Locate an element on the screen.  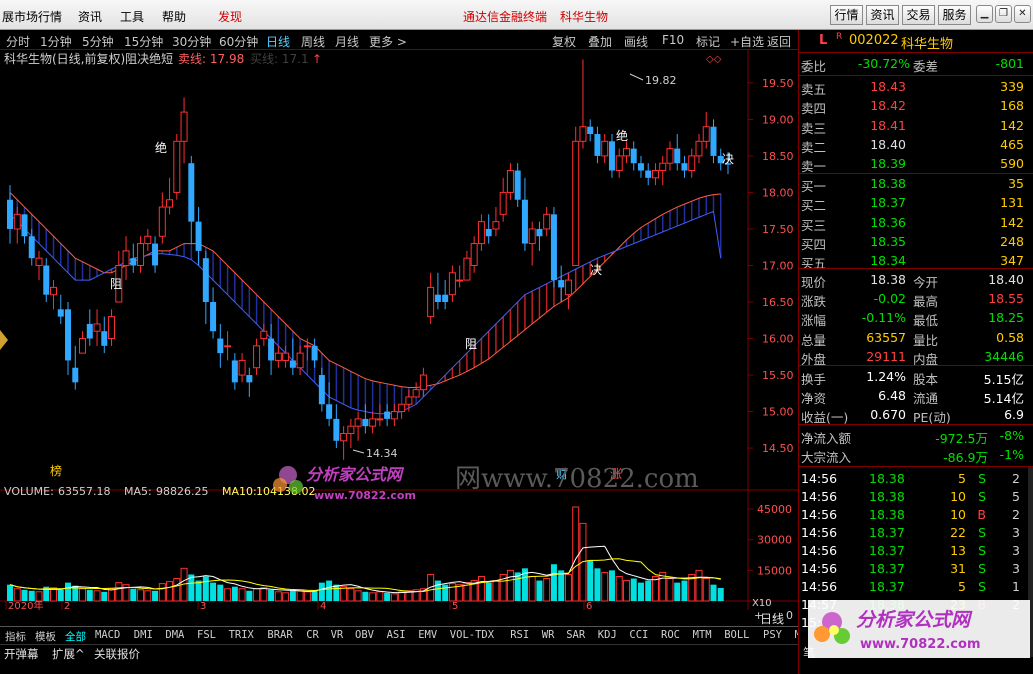
menu-help: 帮助 is located at coordinates (174, 16).